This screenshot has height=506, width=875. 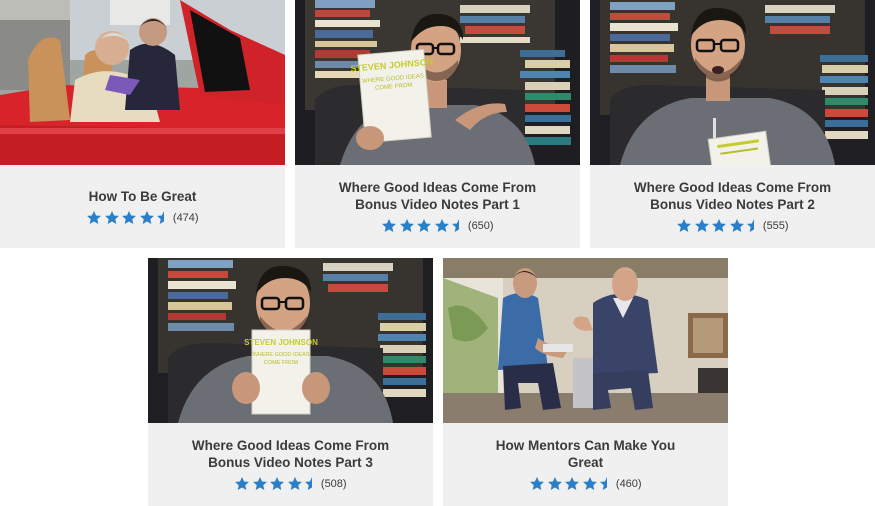 I want to click on two-men-in-red-convertible-image, so click(x=142, y=82).